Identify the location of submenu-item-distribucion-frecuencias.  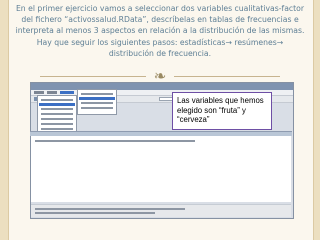
(97, 98).